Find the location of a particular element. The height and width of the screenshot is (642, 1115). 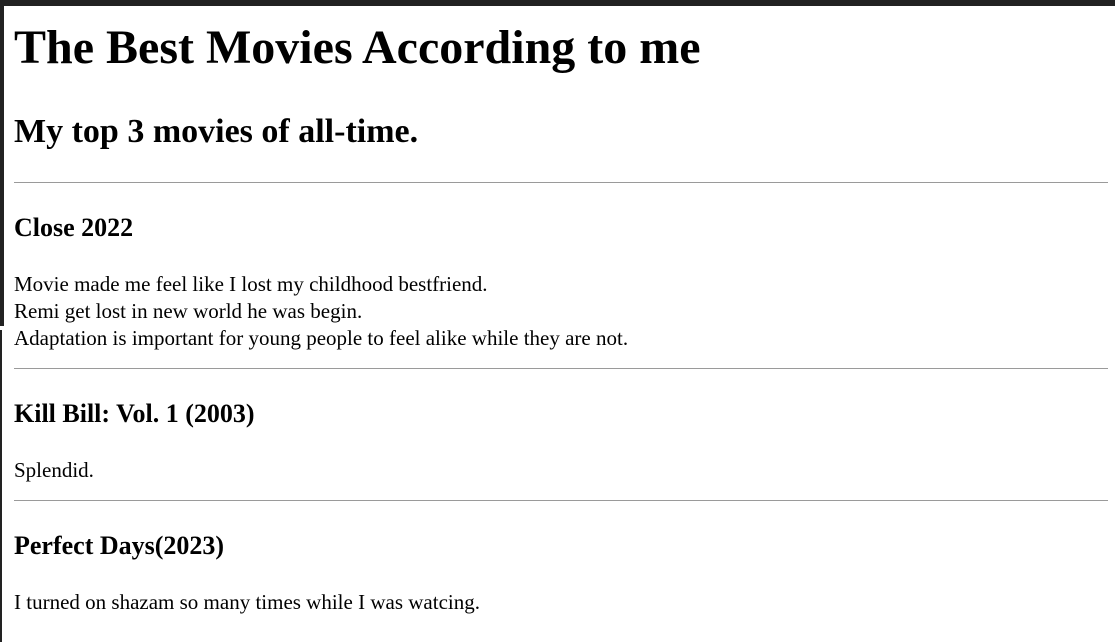

movie-entry-kill-bill: Kill Bill: Vol. 1 (2003) Splendid. is located at coordinates (561, 441).